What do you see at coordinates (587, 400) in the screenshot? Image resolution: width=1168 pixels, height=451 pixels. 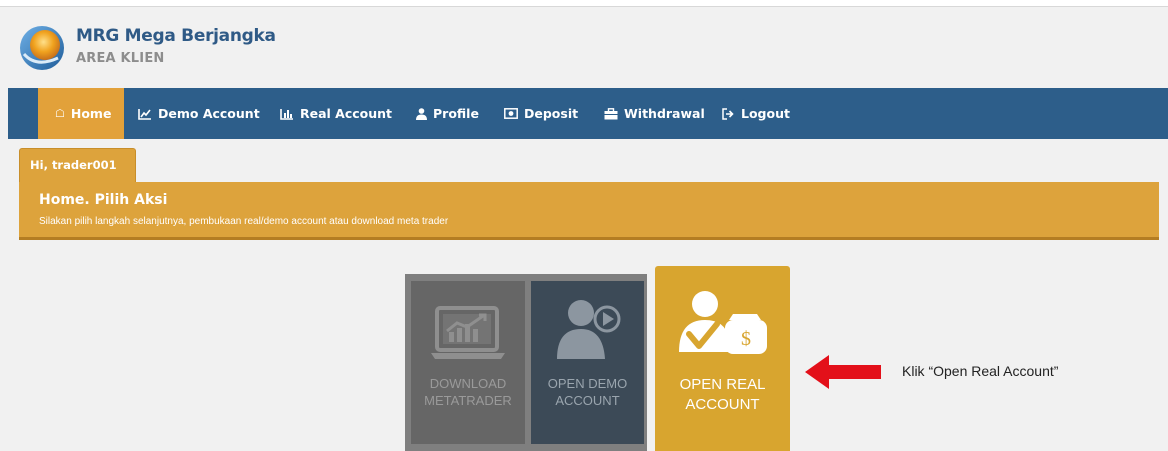 I see `tile-demo-line2: ACCOUNT` at bounding box center [587, 400].